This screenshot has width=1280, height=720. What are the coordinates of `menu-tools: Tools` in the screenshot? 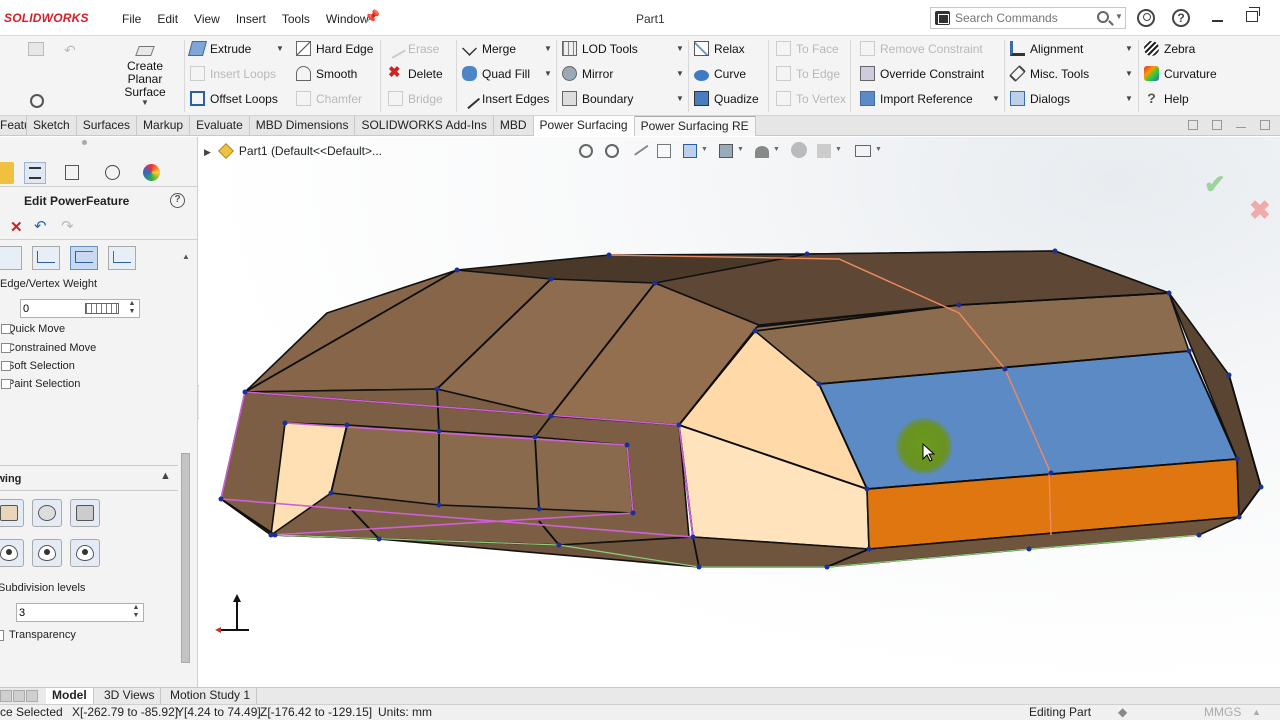 It's located at (296, 19).